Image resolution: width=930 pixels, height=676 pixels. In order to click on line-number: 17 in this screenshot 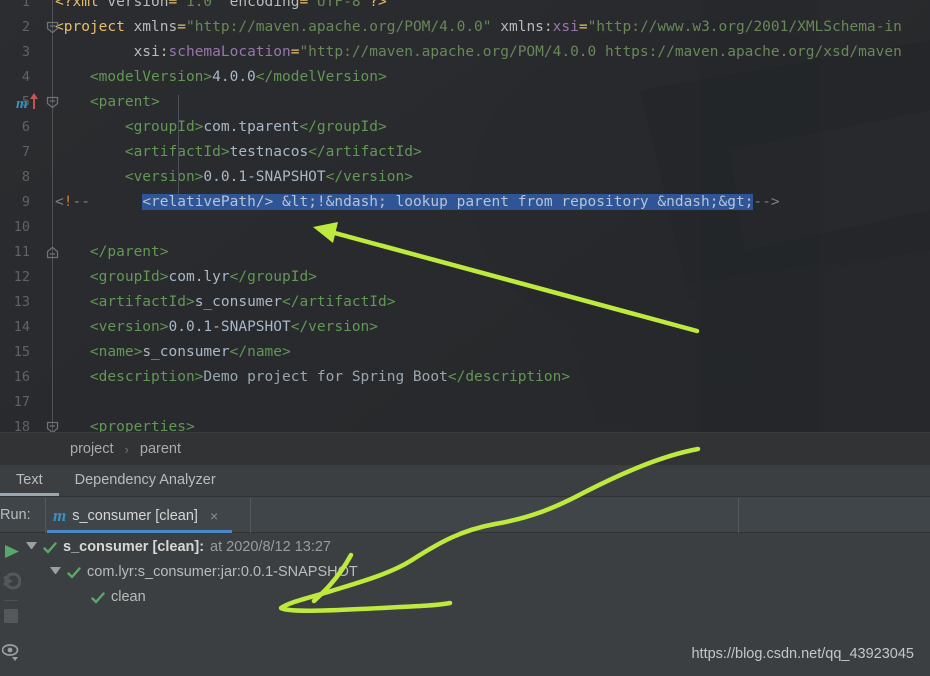, I will do `click(21, 402)`.